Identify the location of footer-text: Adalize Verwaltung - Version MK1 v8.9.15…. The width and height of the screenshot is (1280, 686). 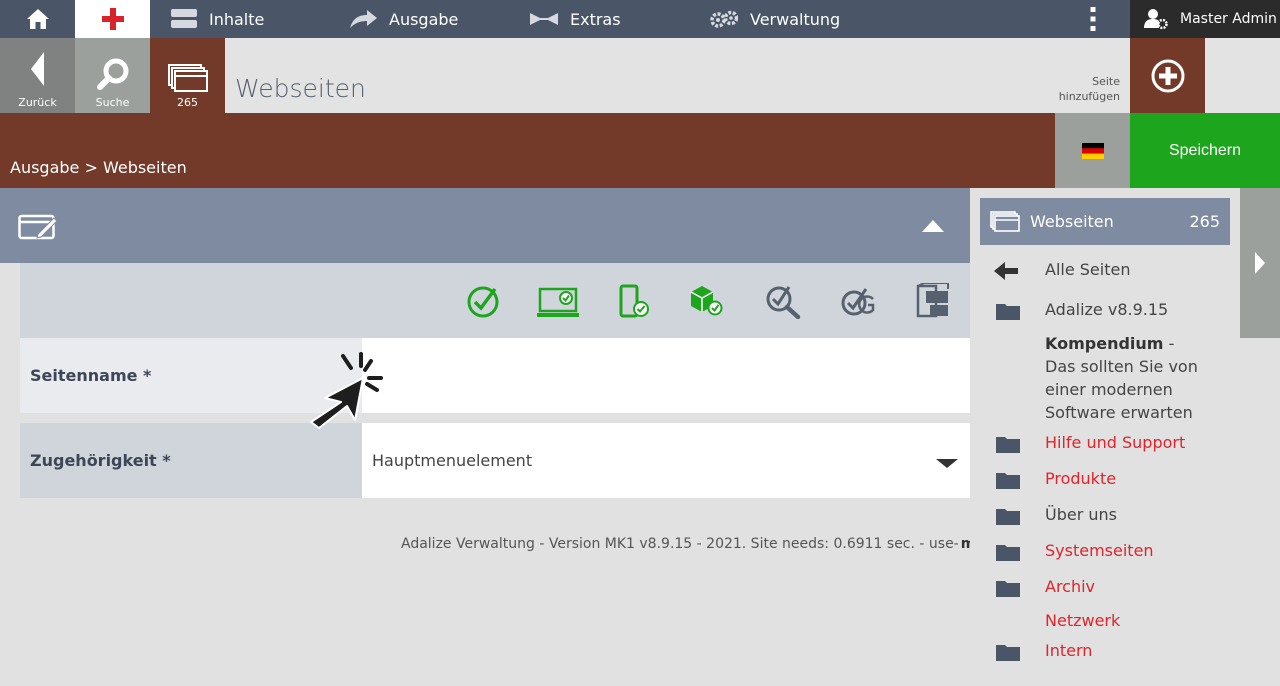
(680, 544).